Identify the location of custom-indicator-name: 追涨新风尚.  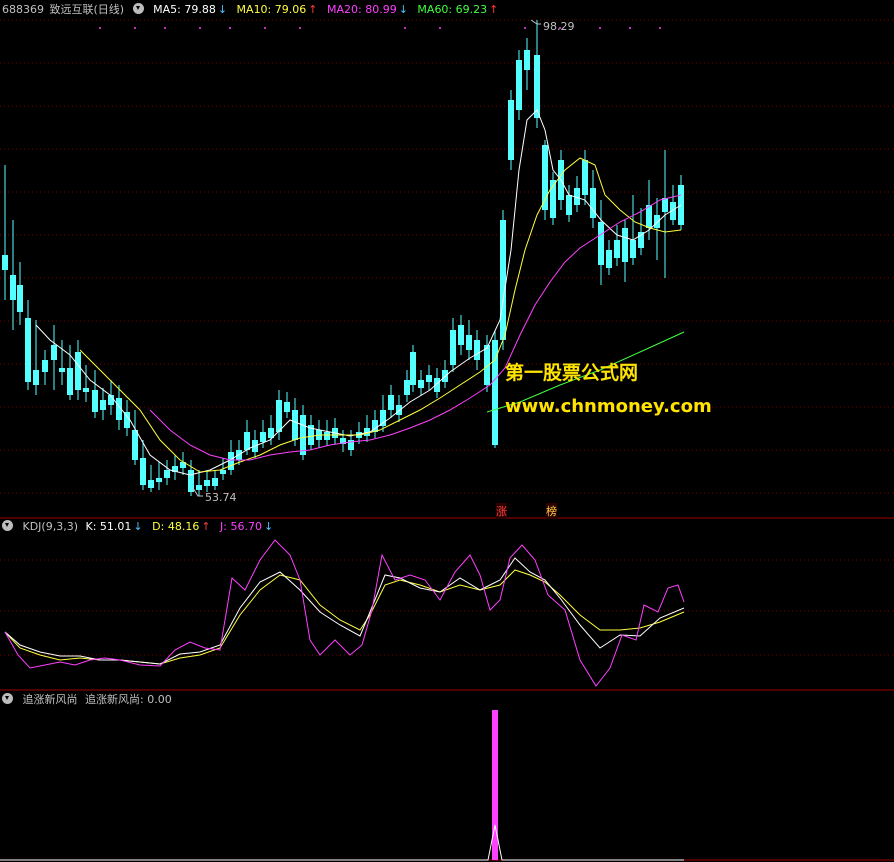
(50, 699).